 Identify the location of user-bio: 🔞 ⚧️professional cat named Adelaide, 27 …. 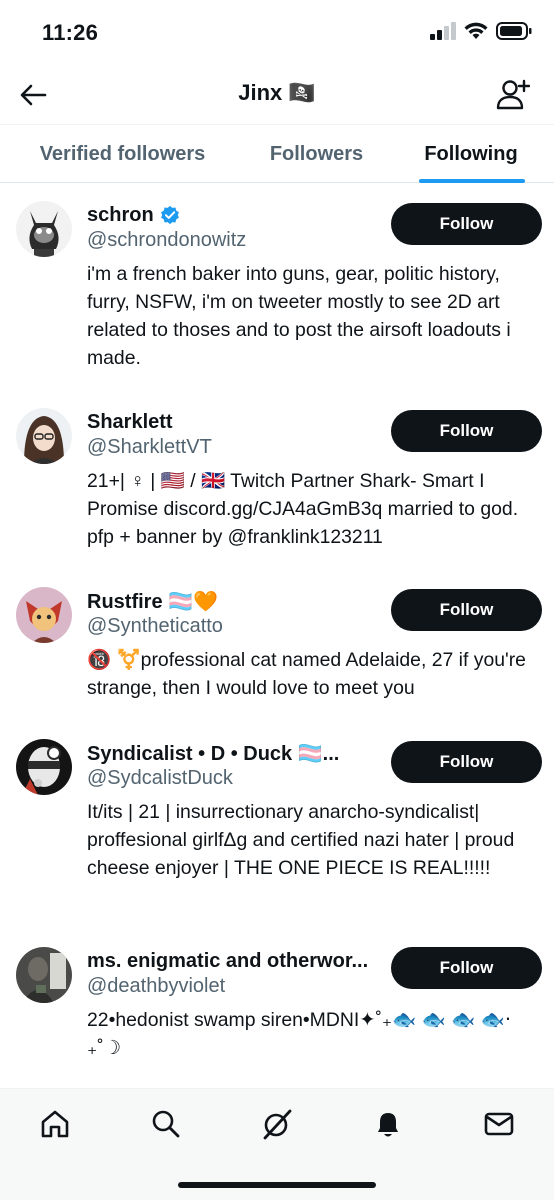
(306, 674).